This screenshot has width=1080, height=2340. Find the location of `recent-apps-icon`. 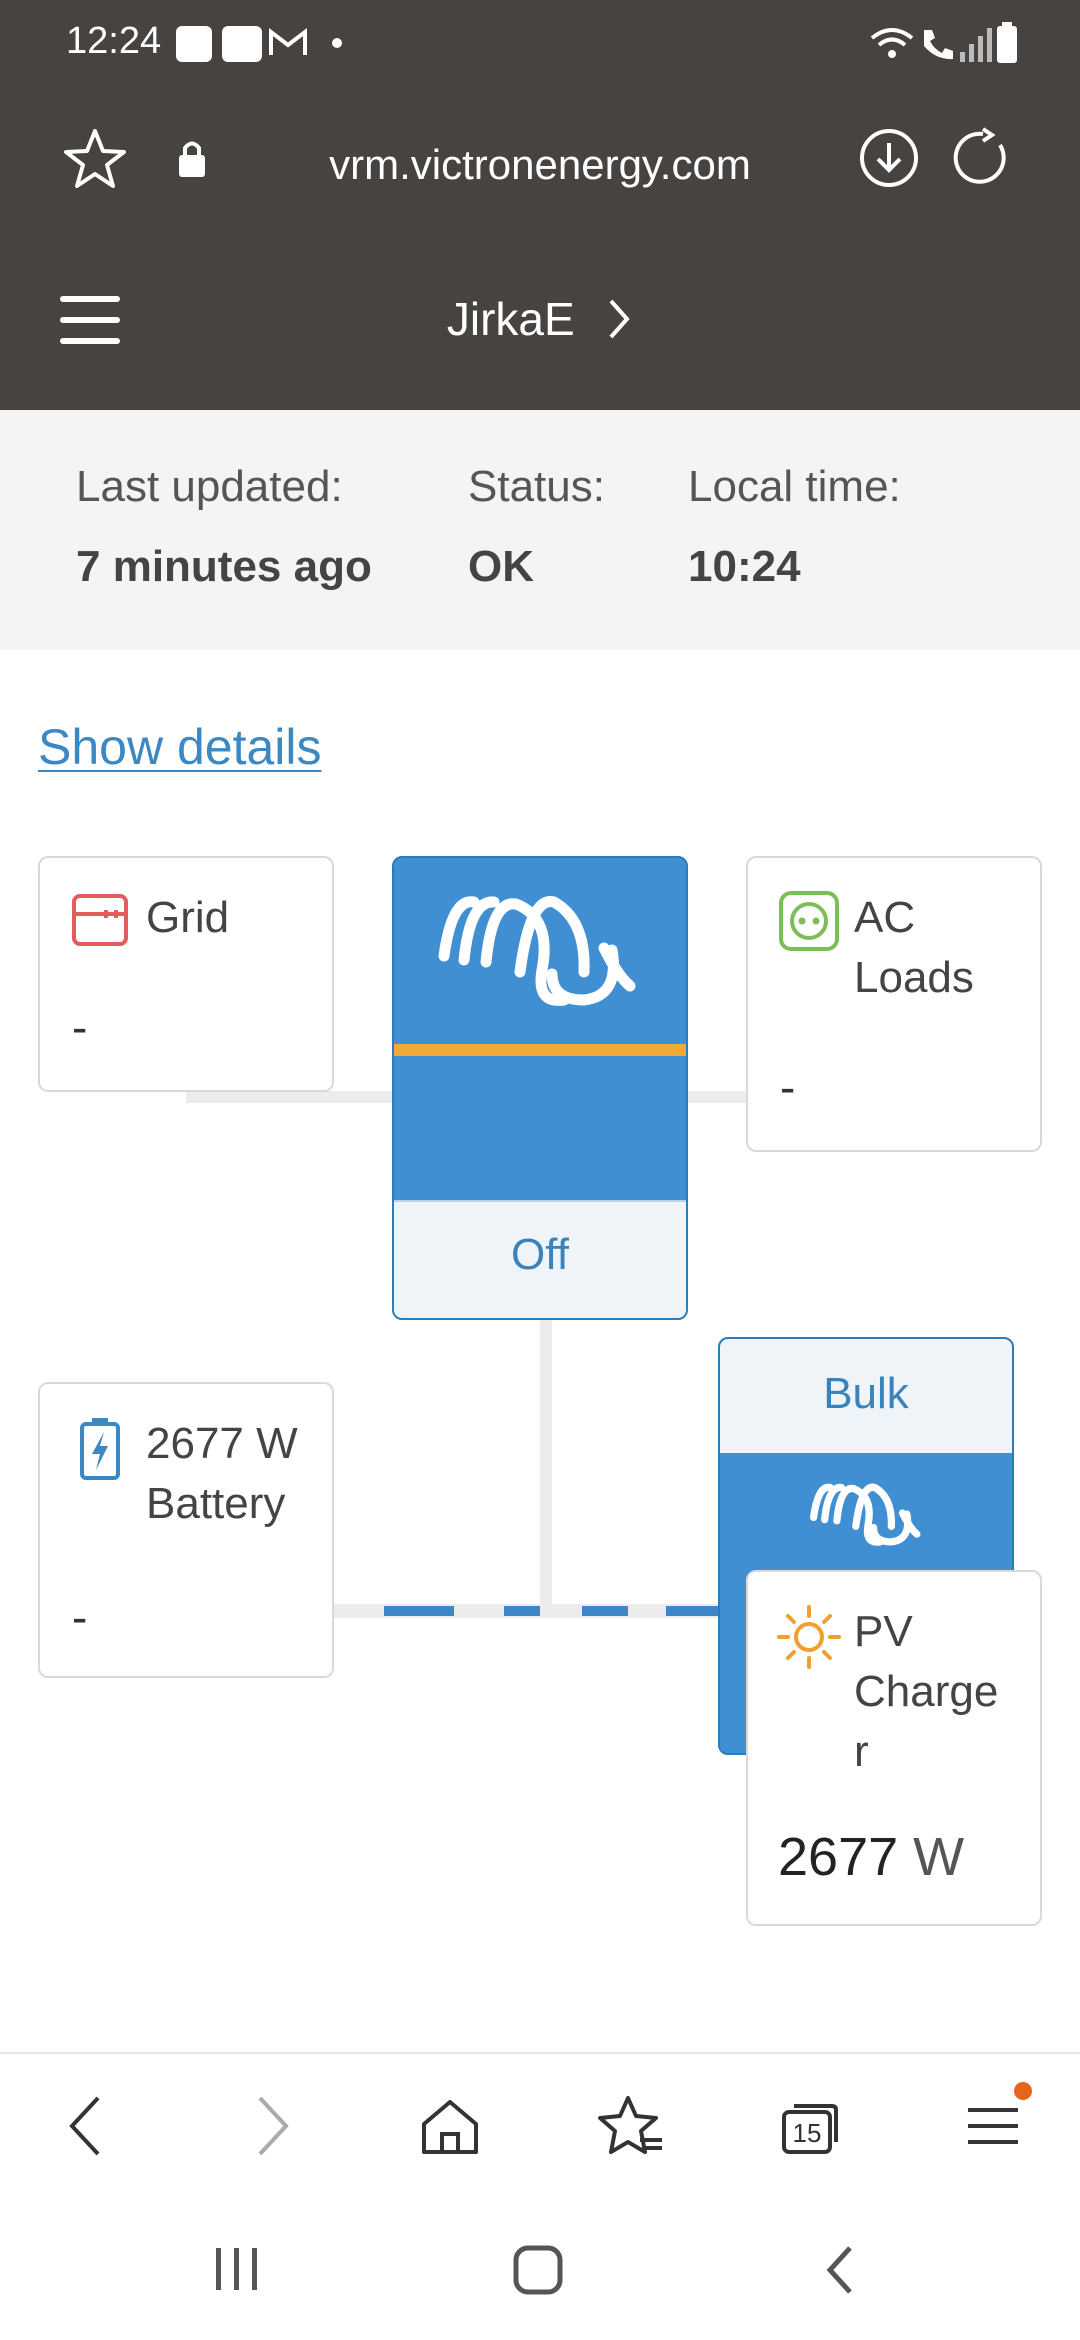

recent-apps-icon is located at coordinates (237, 2269).